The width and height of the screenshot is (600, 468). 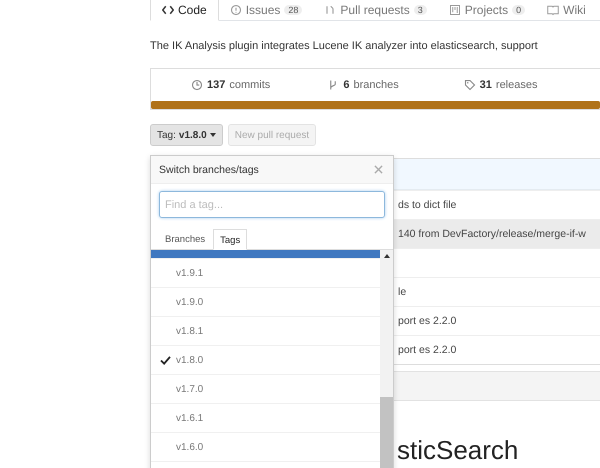 I want to click on info-circle-icon, so click(x=236, y=10).